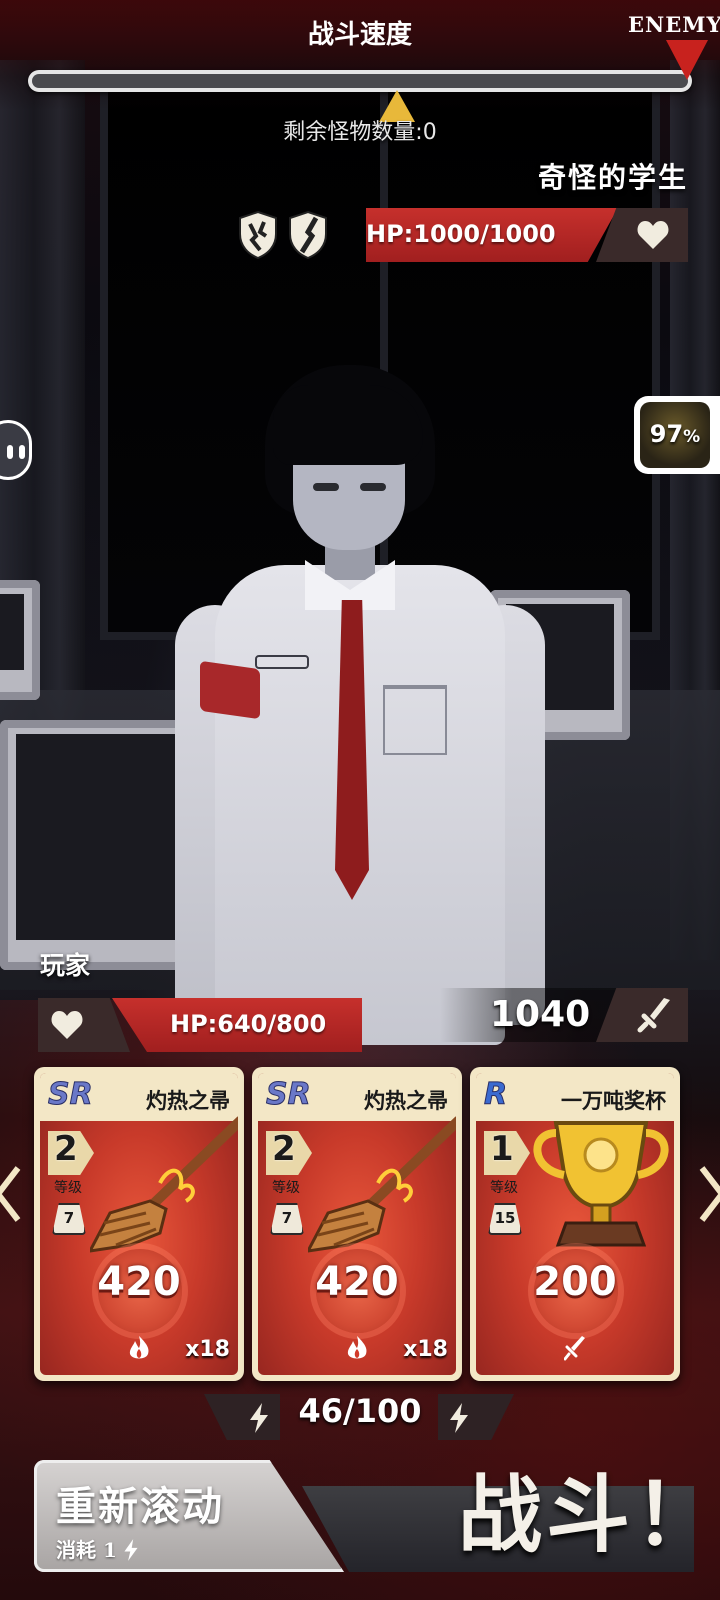 This screenshot has width=720, height=1600. Describe the element at coordinates (461, 234) in the screenshot. I see `enemy-hp-text: HP:1000/1000` at that location.